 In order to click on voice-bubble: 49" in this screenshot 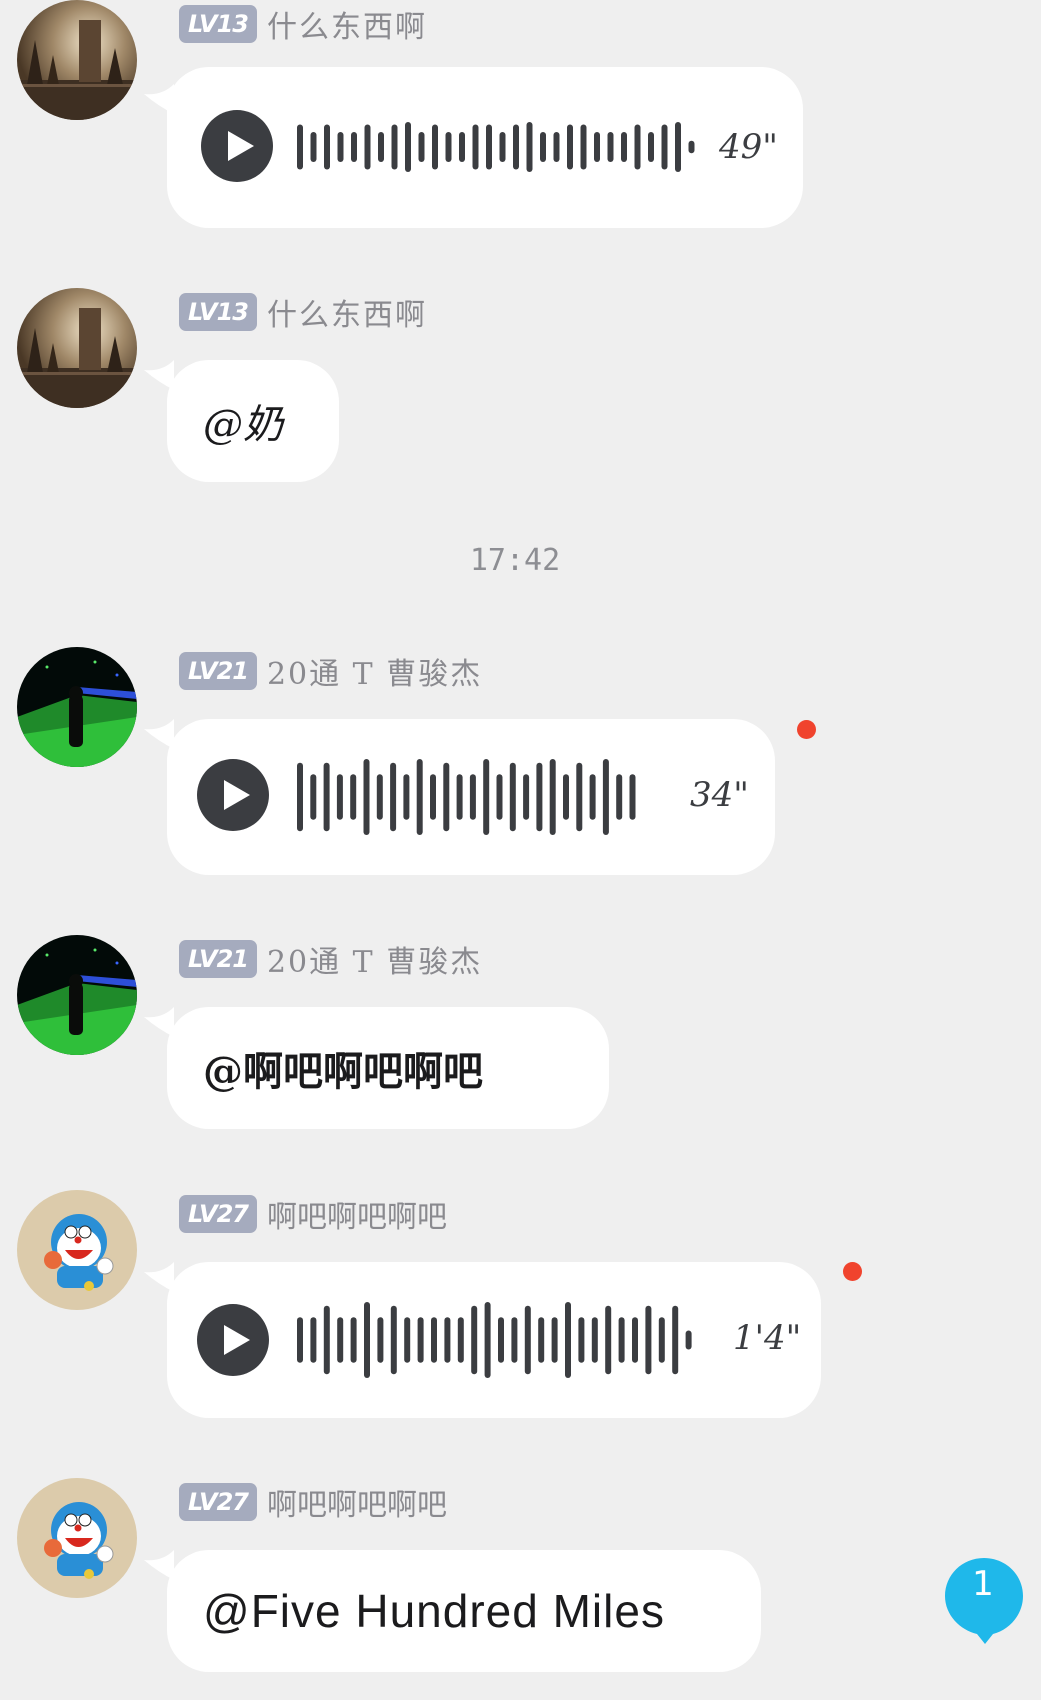, I will do `click(485, 147)`.